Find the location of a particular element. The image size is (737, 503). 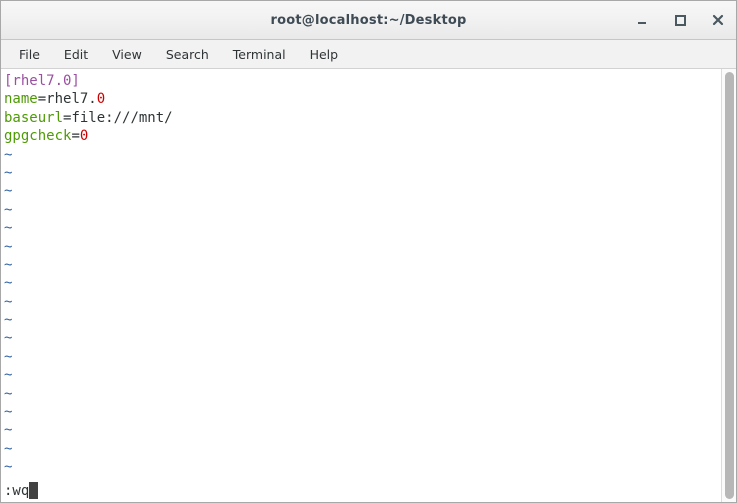

menu-item-edit: Edit is located at coordinates (76, 54).